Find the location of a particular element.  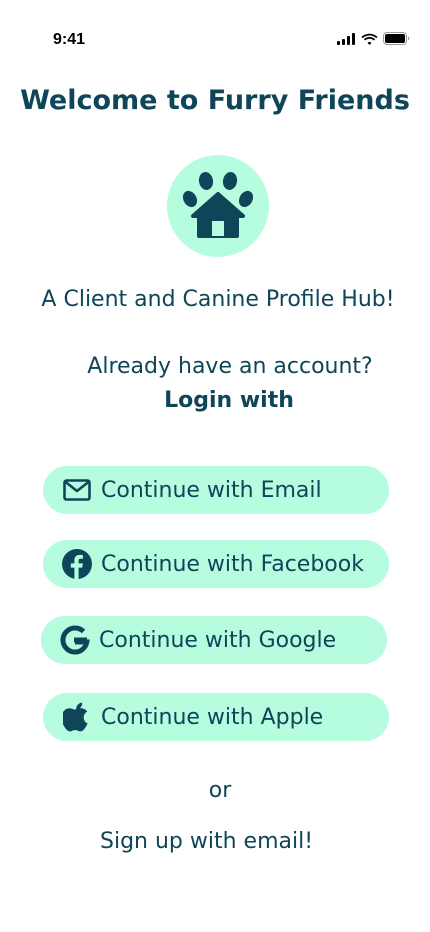

app-logo is located at coordinates (218, 206).